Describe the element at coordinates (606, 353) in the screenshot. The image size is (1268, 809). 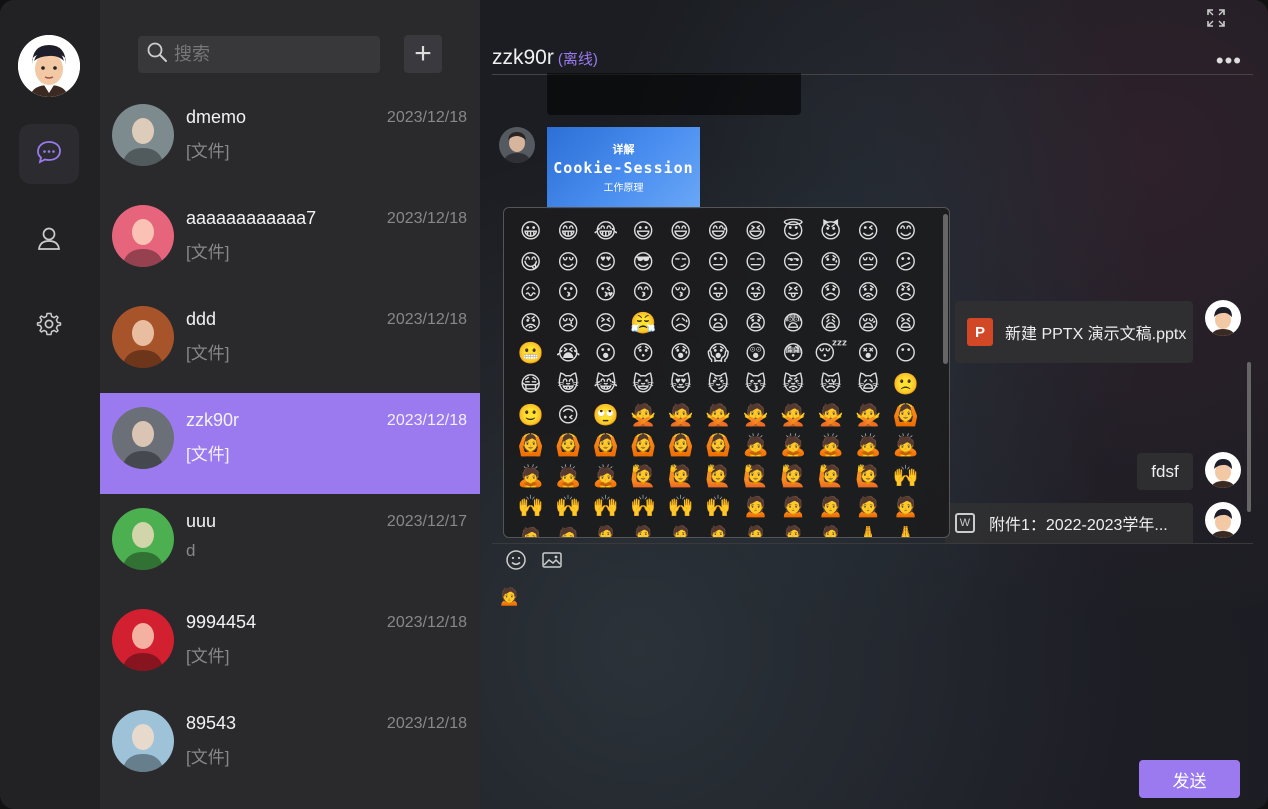
I see `emoji-option: 😮` at that location.